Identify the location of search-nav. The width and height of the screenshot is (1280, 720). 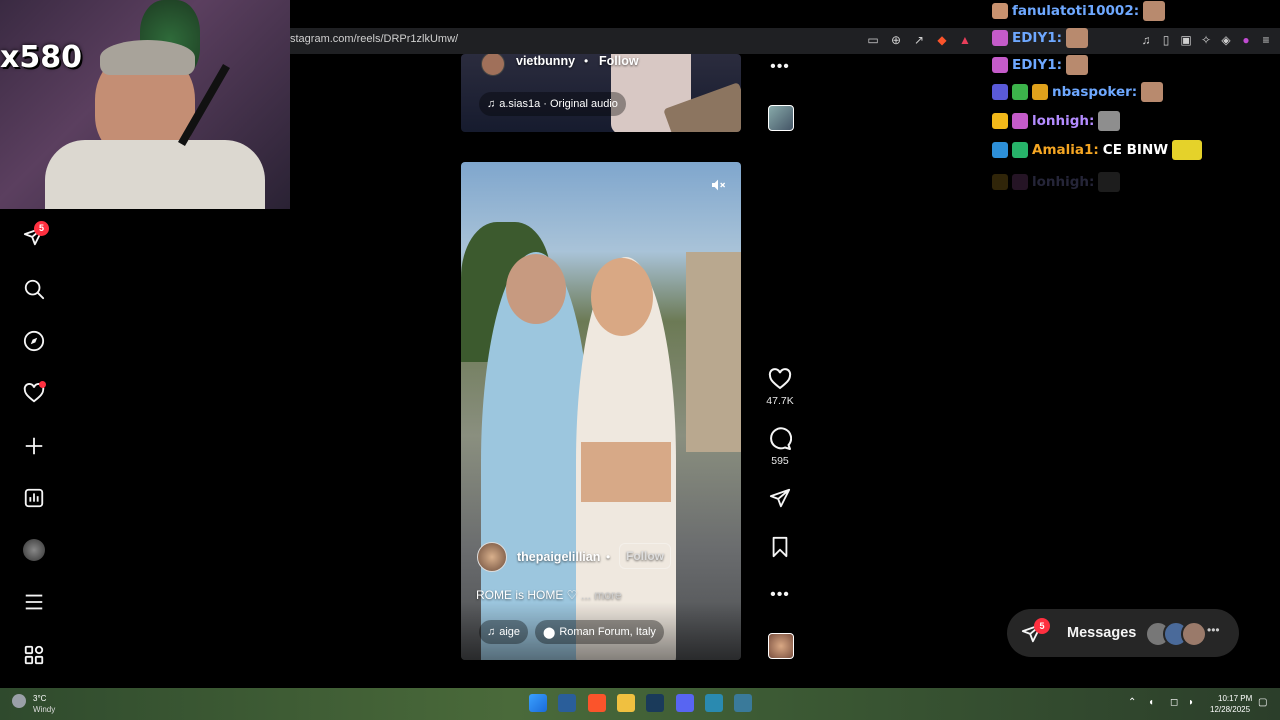
(34, 289).